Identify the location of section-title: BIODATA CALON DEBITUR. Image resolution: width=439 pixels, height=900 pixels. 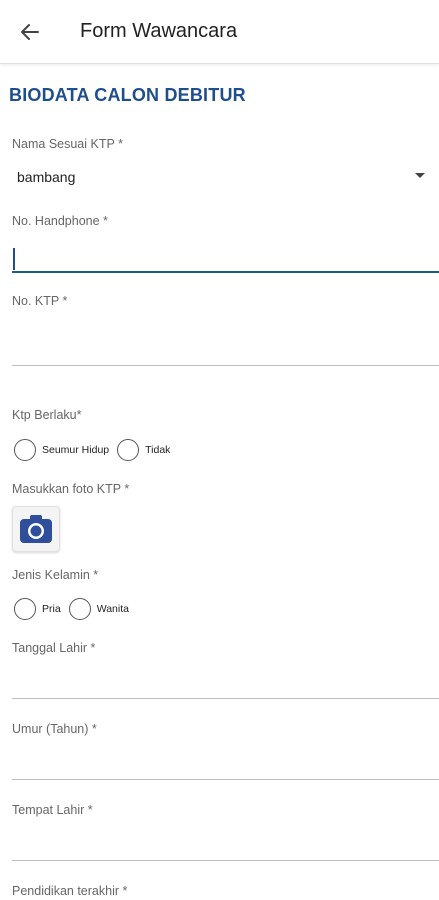
(127, 95).